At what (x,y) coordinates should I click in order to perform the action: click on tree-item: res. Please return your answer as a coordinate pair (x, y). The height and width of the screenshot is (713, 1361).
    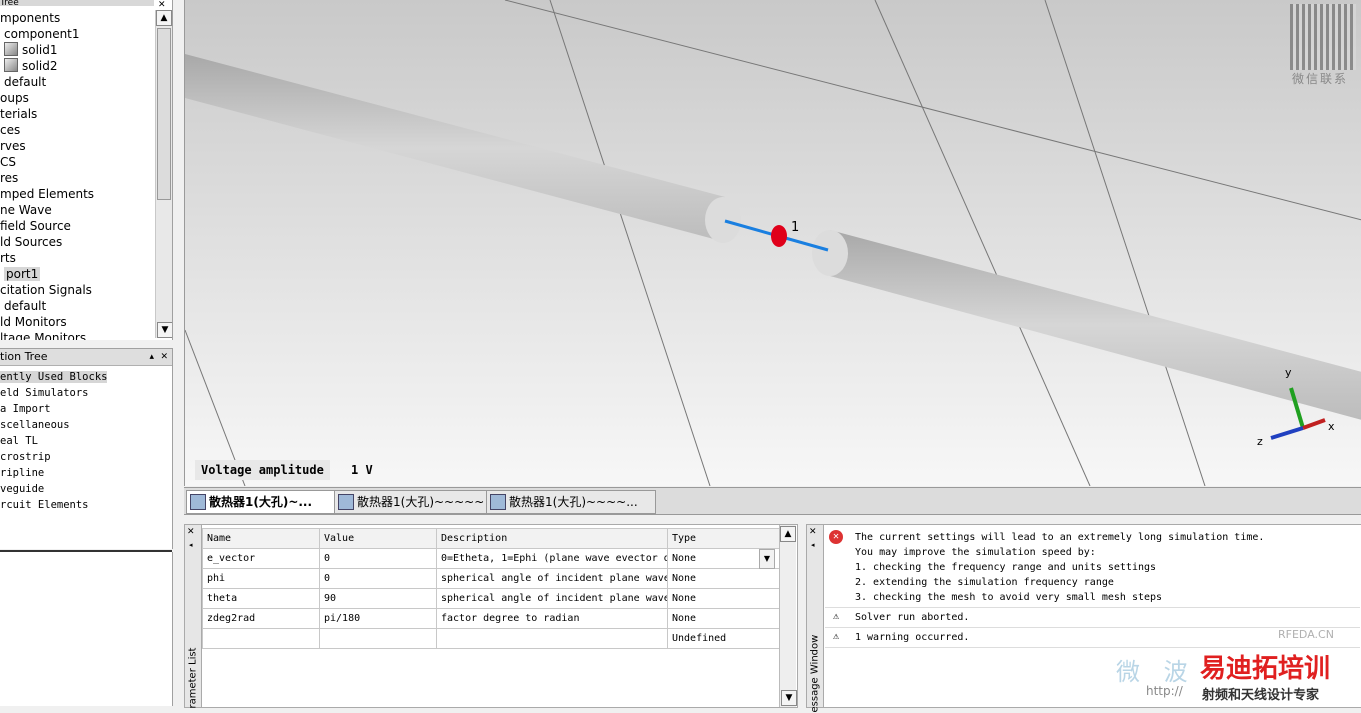
    Looking at the image, I should click on (77, 178).